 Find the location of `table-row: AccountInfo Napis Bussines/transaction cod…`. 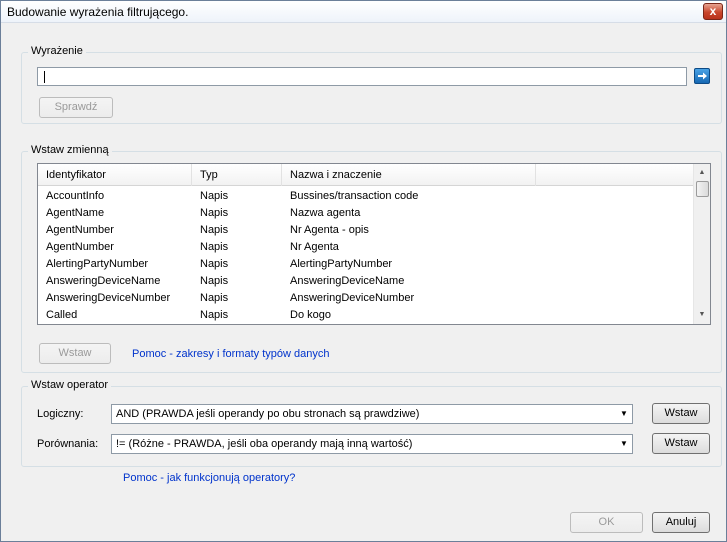

table-row: AccountInfo Napis Bussines/transaction cod… is located at coordinates (366, 196).